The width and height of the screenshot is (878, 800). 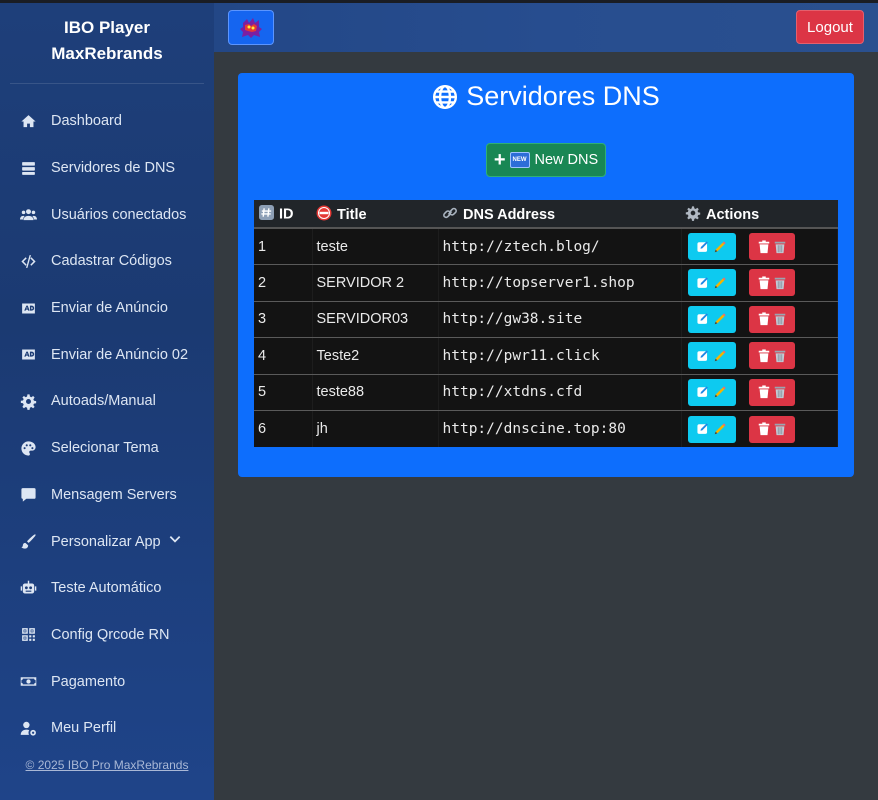 I want to click on column-header-title-label: Title, so click(x=352, y=214).